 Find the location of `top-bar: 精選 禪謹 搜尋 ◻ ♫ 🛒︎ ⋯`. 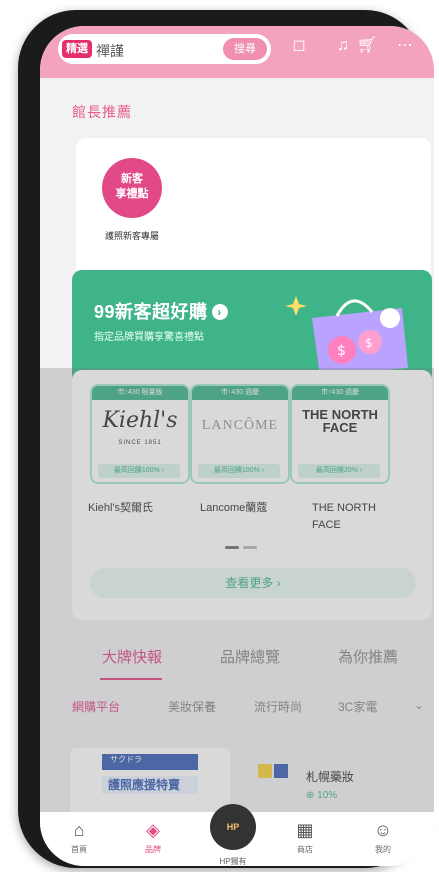

top-bar: 精選 禪謹 搜尋 ◻ ♫ 🛒︎ ⋯ is located at coordinates (237, 52).